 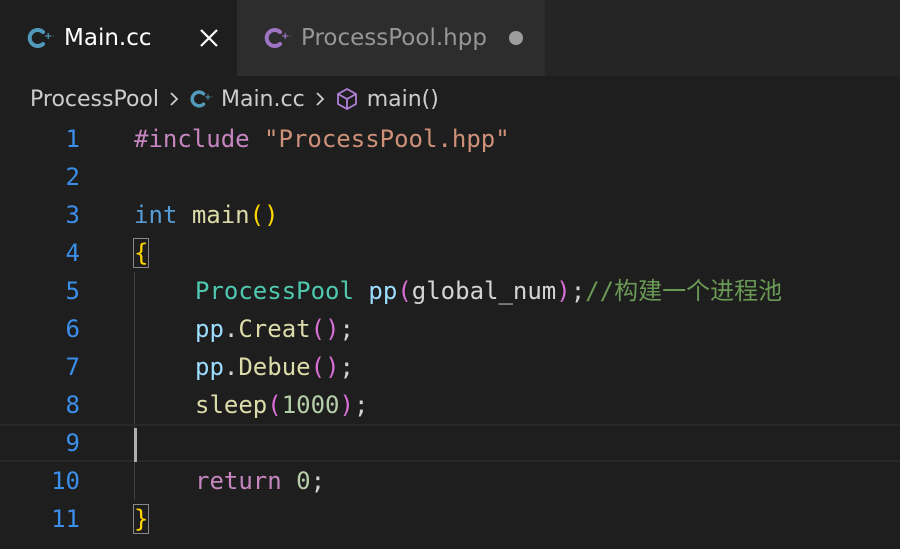 I want to click on close-icon, so click(x=209, y=38).